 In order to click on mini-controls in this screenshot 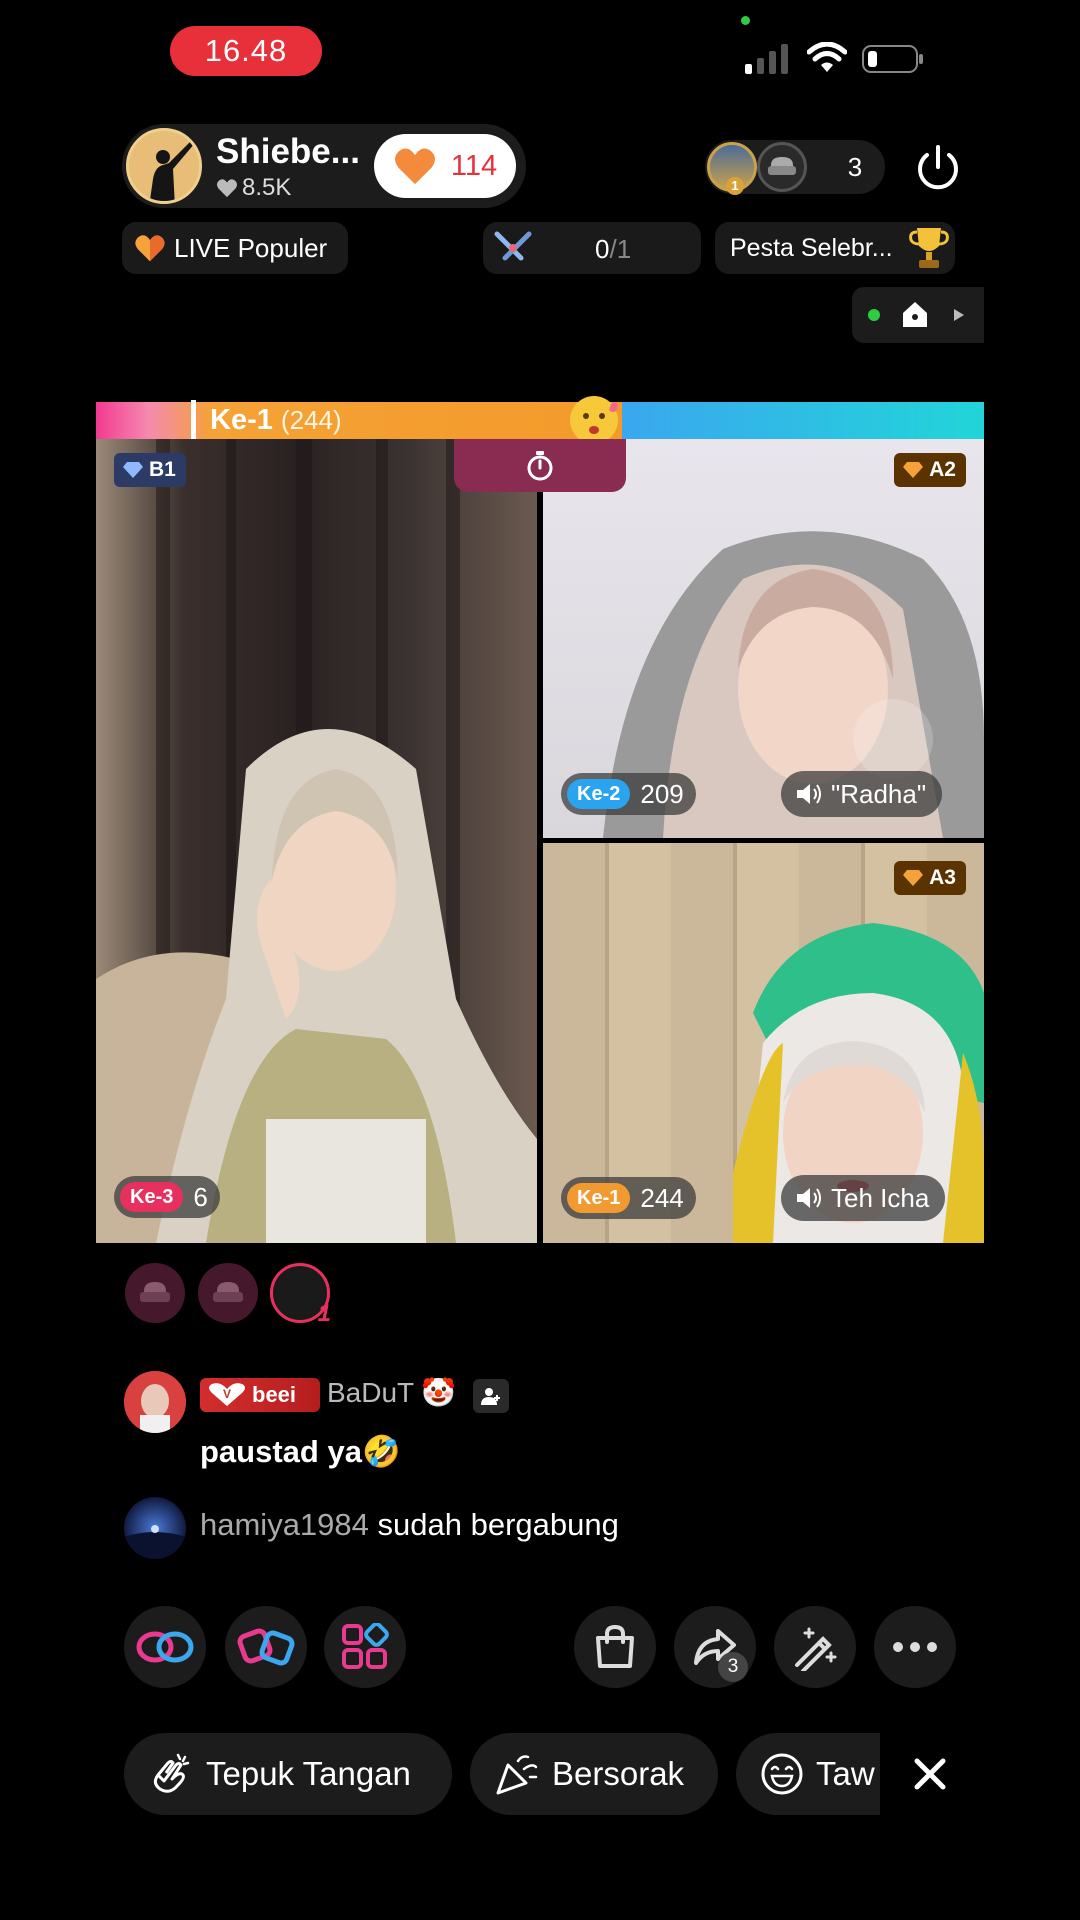, I will do `click(918, 315)`.